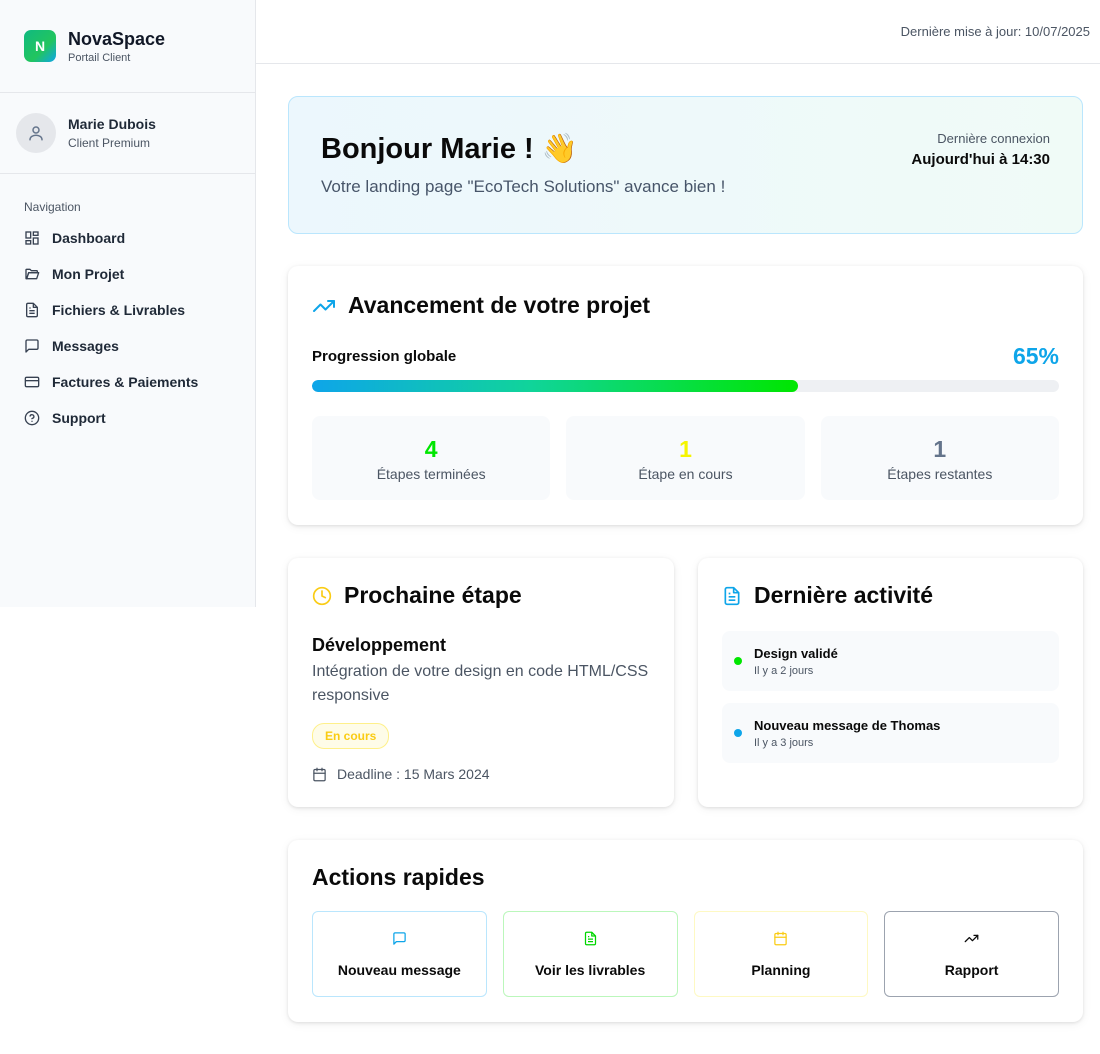 This screenshot has height=1054, width=1100. I want to click on sidebar-item-dashboard: Dashboard, so click(127, 238).